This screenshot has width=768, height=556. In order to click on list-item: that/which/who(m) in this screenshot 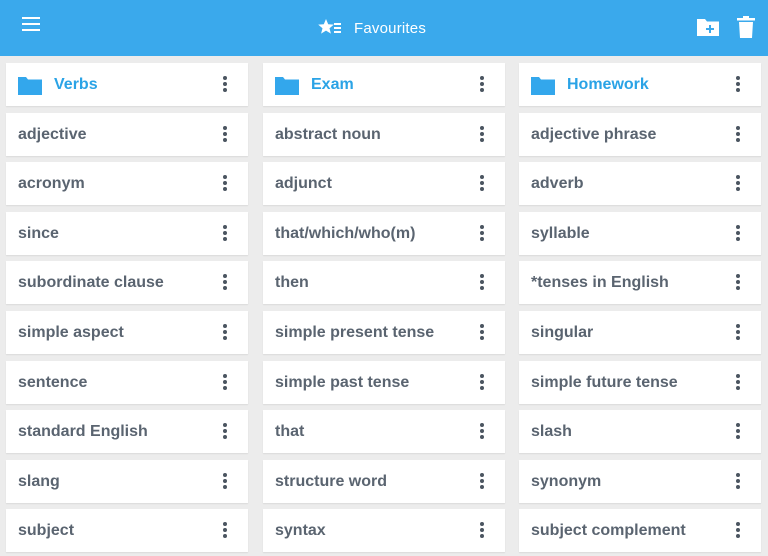, I will do `click(384, 233)`.